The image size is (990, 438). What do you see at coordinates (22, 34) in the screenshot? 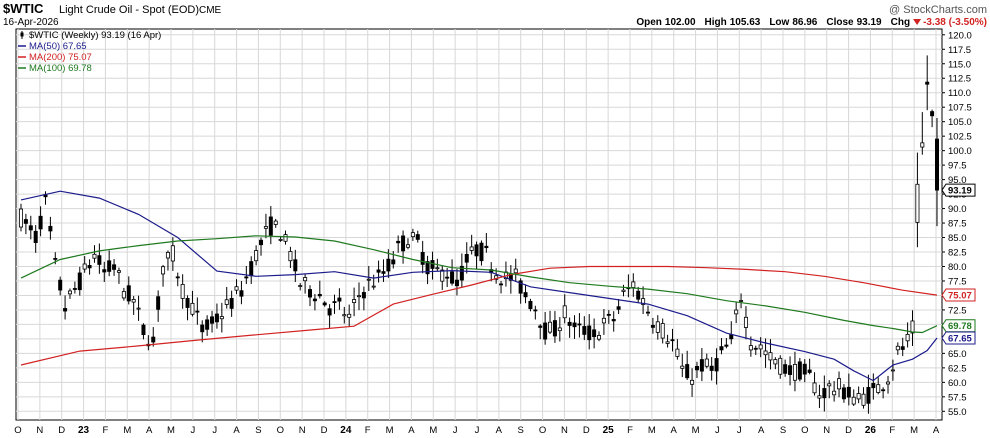
I see `legend-candle-body` at bounding box center [22, 34].